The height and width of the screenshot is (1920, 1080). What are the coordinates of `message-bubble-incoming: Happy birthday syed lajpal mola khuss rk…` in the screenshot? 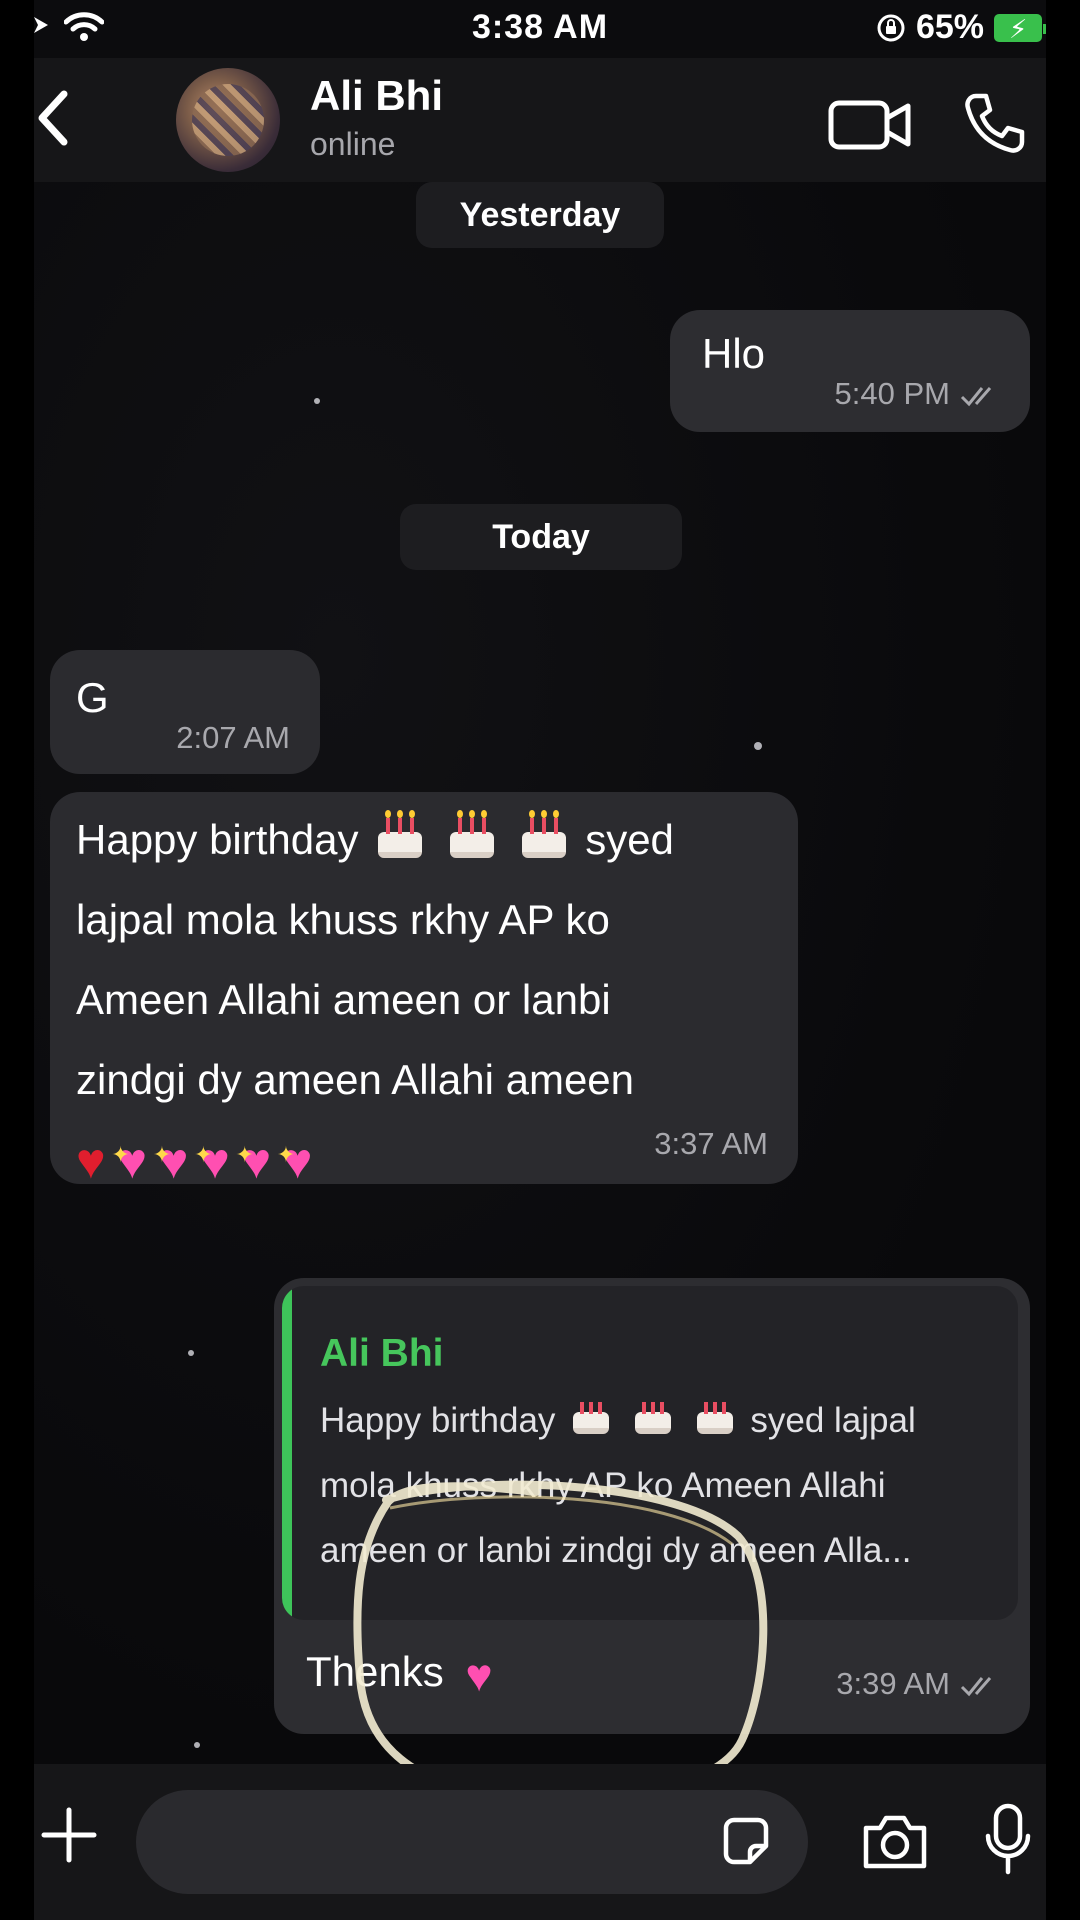 It's located at (424, 990).